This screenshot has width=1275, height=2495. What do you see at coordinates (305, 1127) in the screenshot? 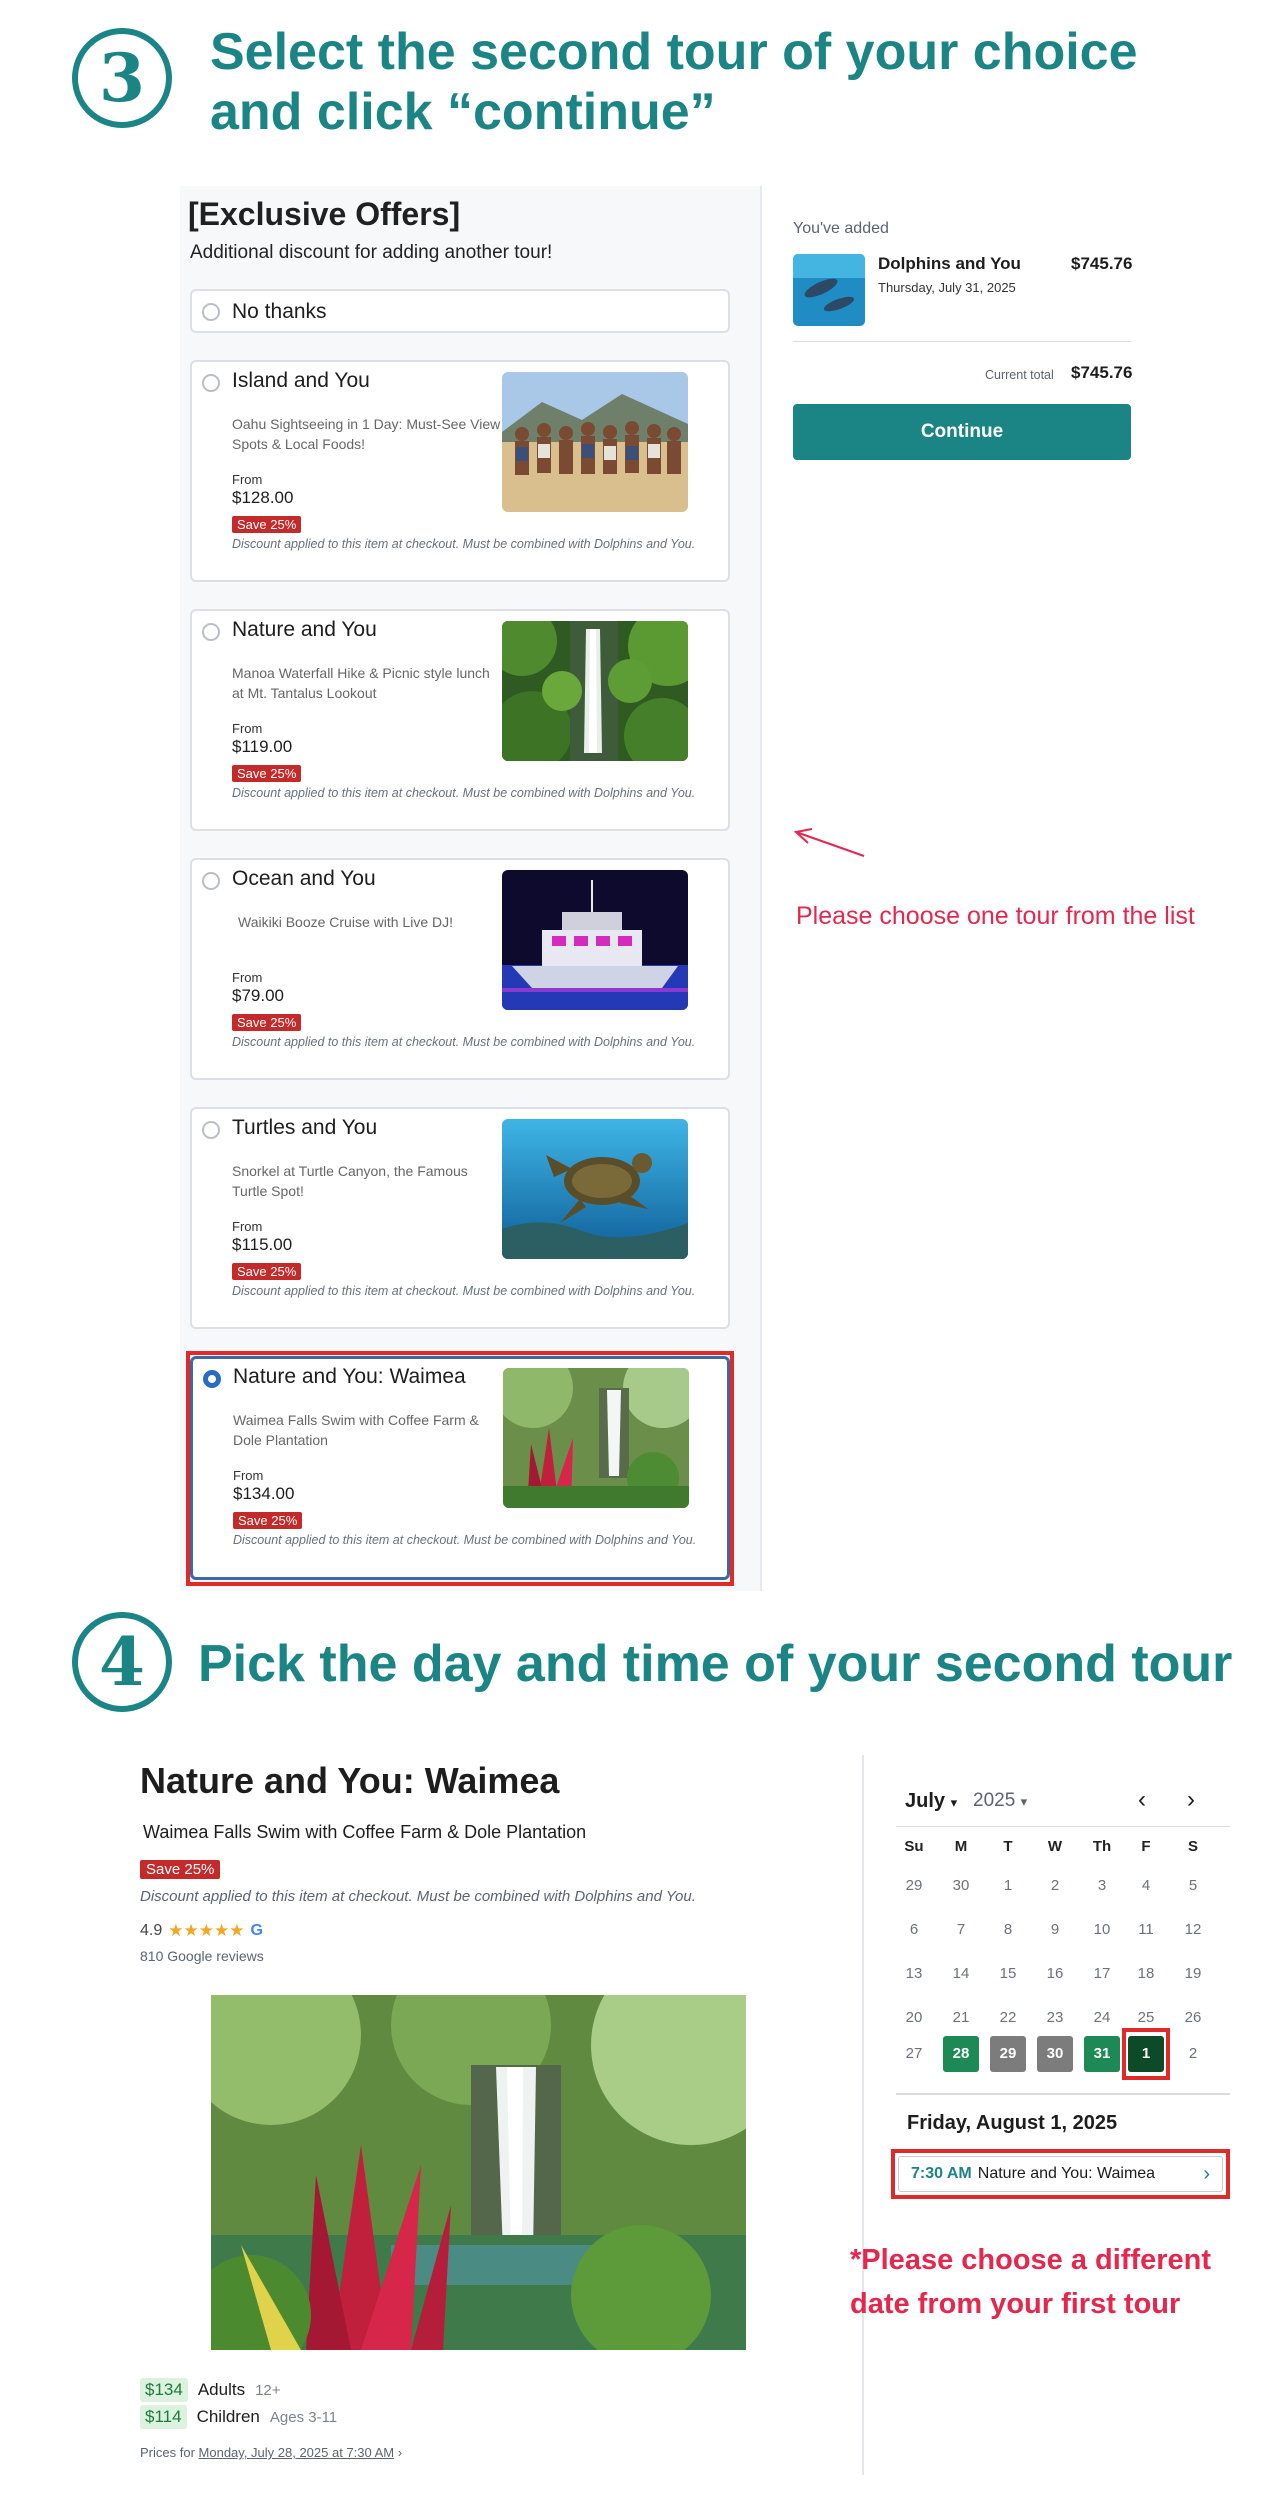
I see `tour-option-name: Turtles and You` at bounding box center [305, 1127].